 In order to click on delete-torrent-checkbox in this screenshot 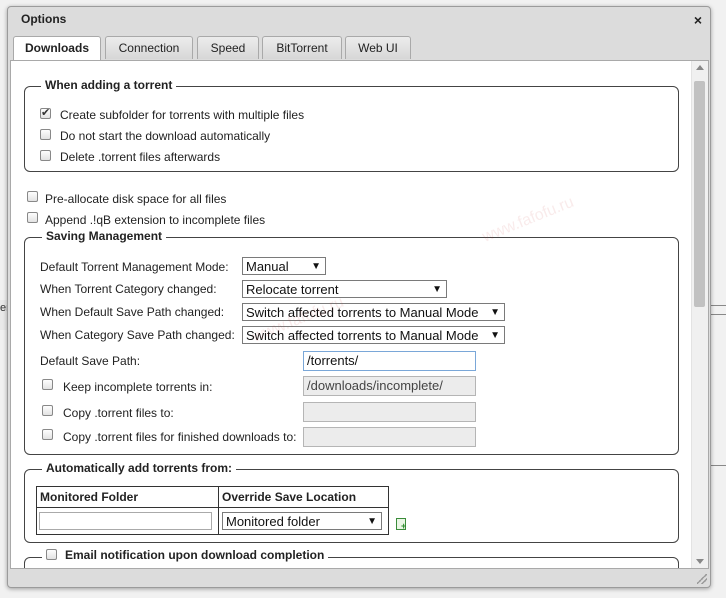, I will do `click(45, 155)`.